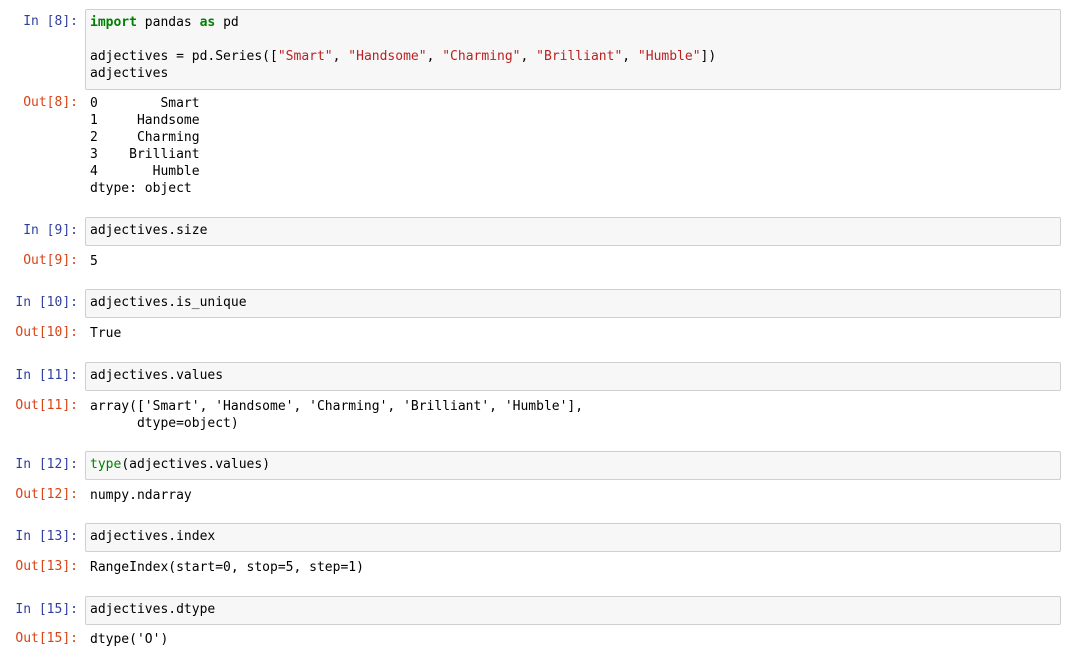 The height and width of the screenshot is (651, 1066). What do you see at coordinates (403, 73) in the screenshot?
I see `code-line: adjectives` at bounding box center [403, 73].